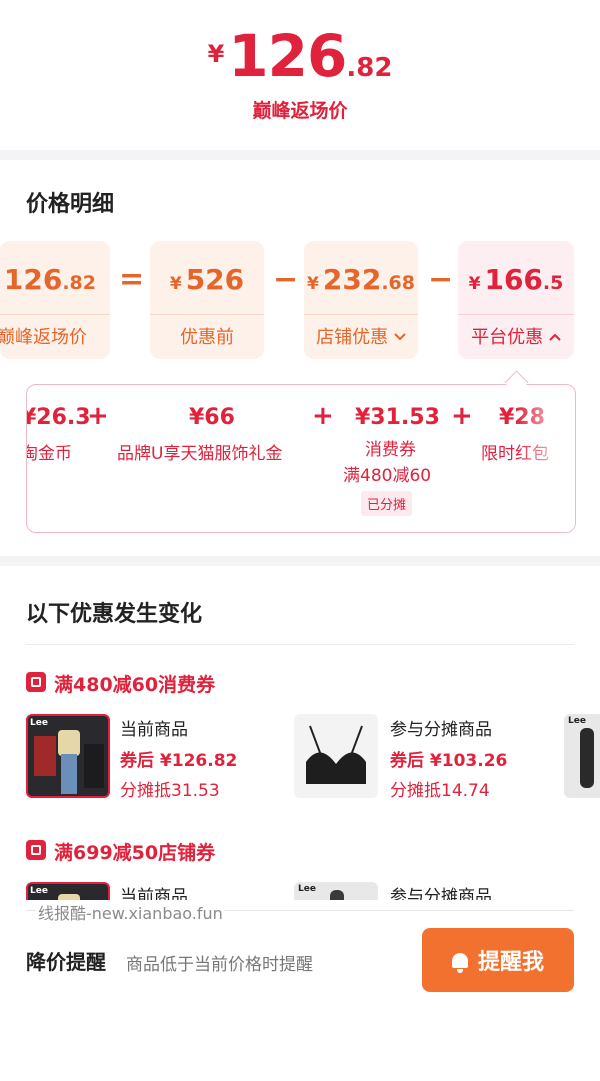 The height and width of the screenshot is (1081, 600). What do you see at coordinates (58, 417) in the screenshot?
I see `detail-amount: ¥26.3` at bounding box center [58, 417].